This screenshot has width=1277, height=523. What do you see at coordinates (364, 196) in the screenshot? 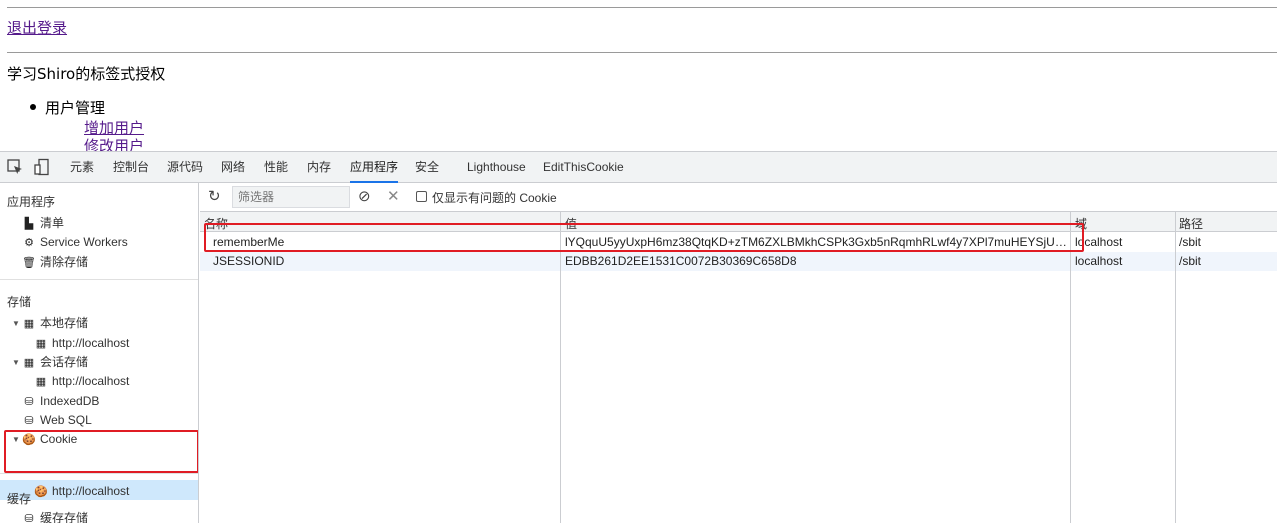
I see `clear-all-icon: ⊘` at bounding box center [364, 196].